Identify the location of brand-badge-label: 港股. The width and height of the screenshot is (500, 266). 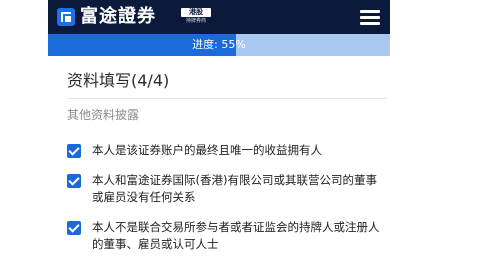
(196, 12).